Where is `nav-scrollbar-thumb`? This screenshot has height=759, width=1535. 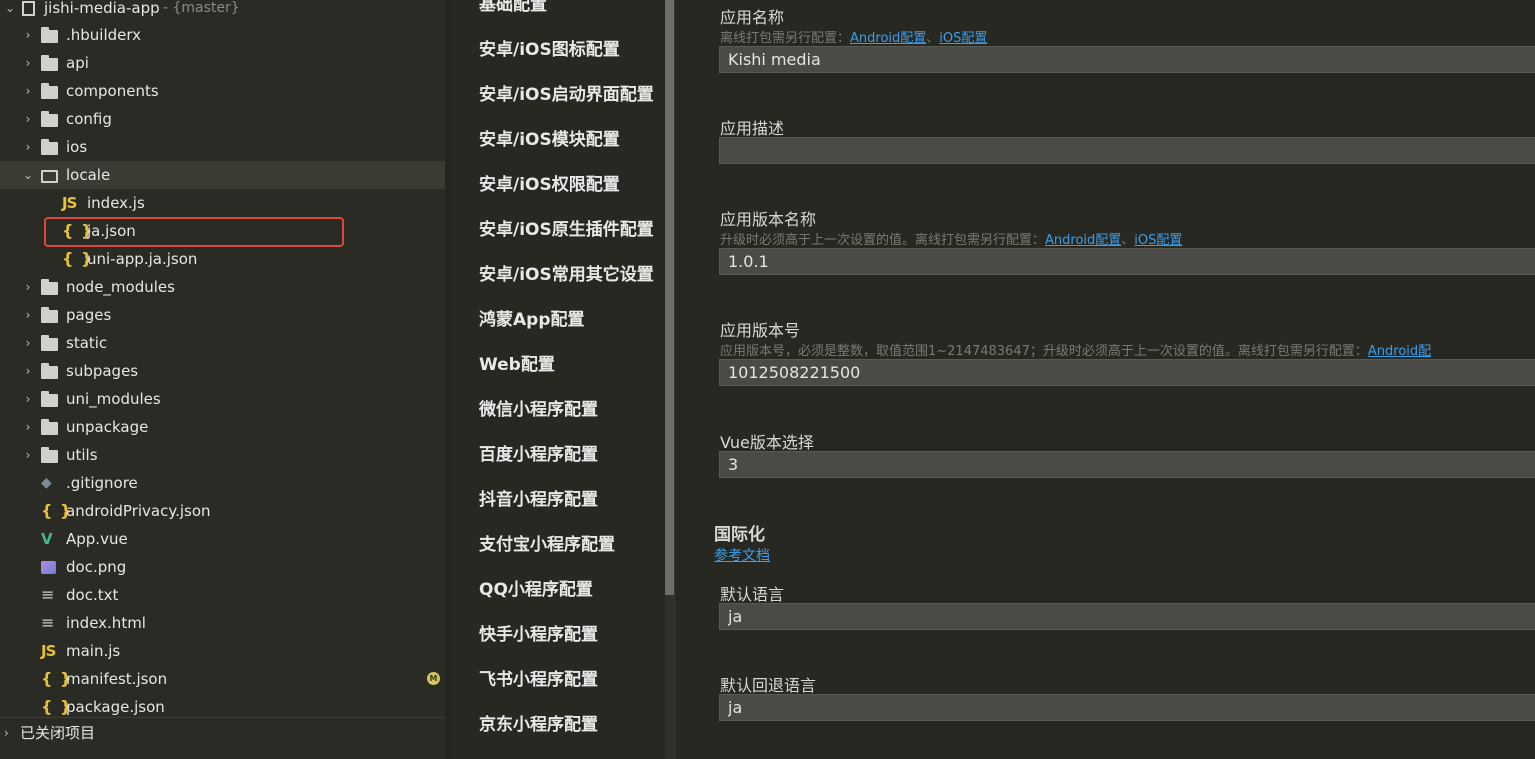 nav-scrollbar-thumb is located at coordinates (669, 297).